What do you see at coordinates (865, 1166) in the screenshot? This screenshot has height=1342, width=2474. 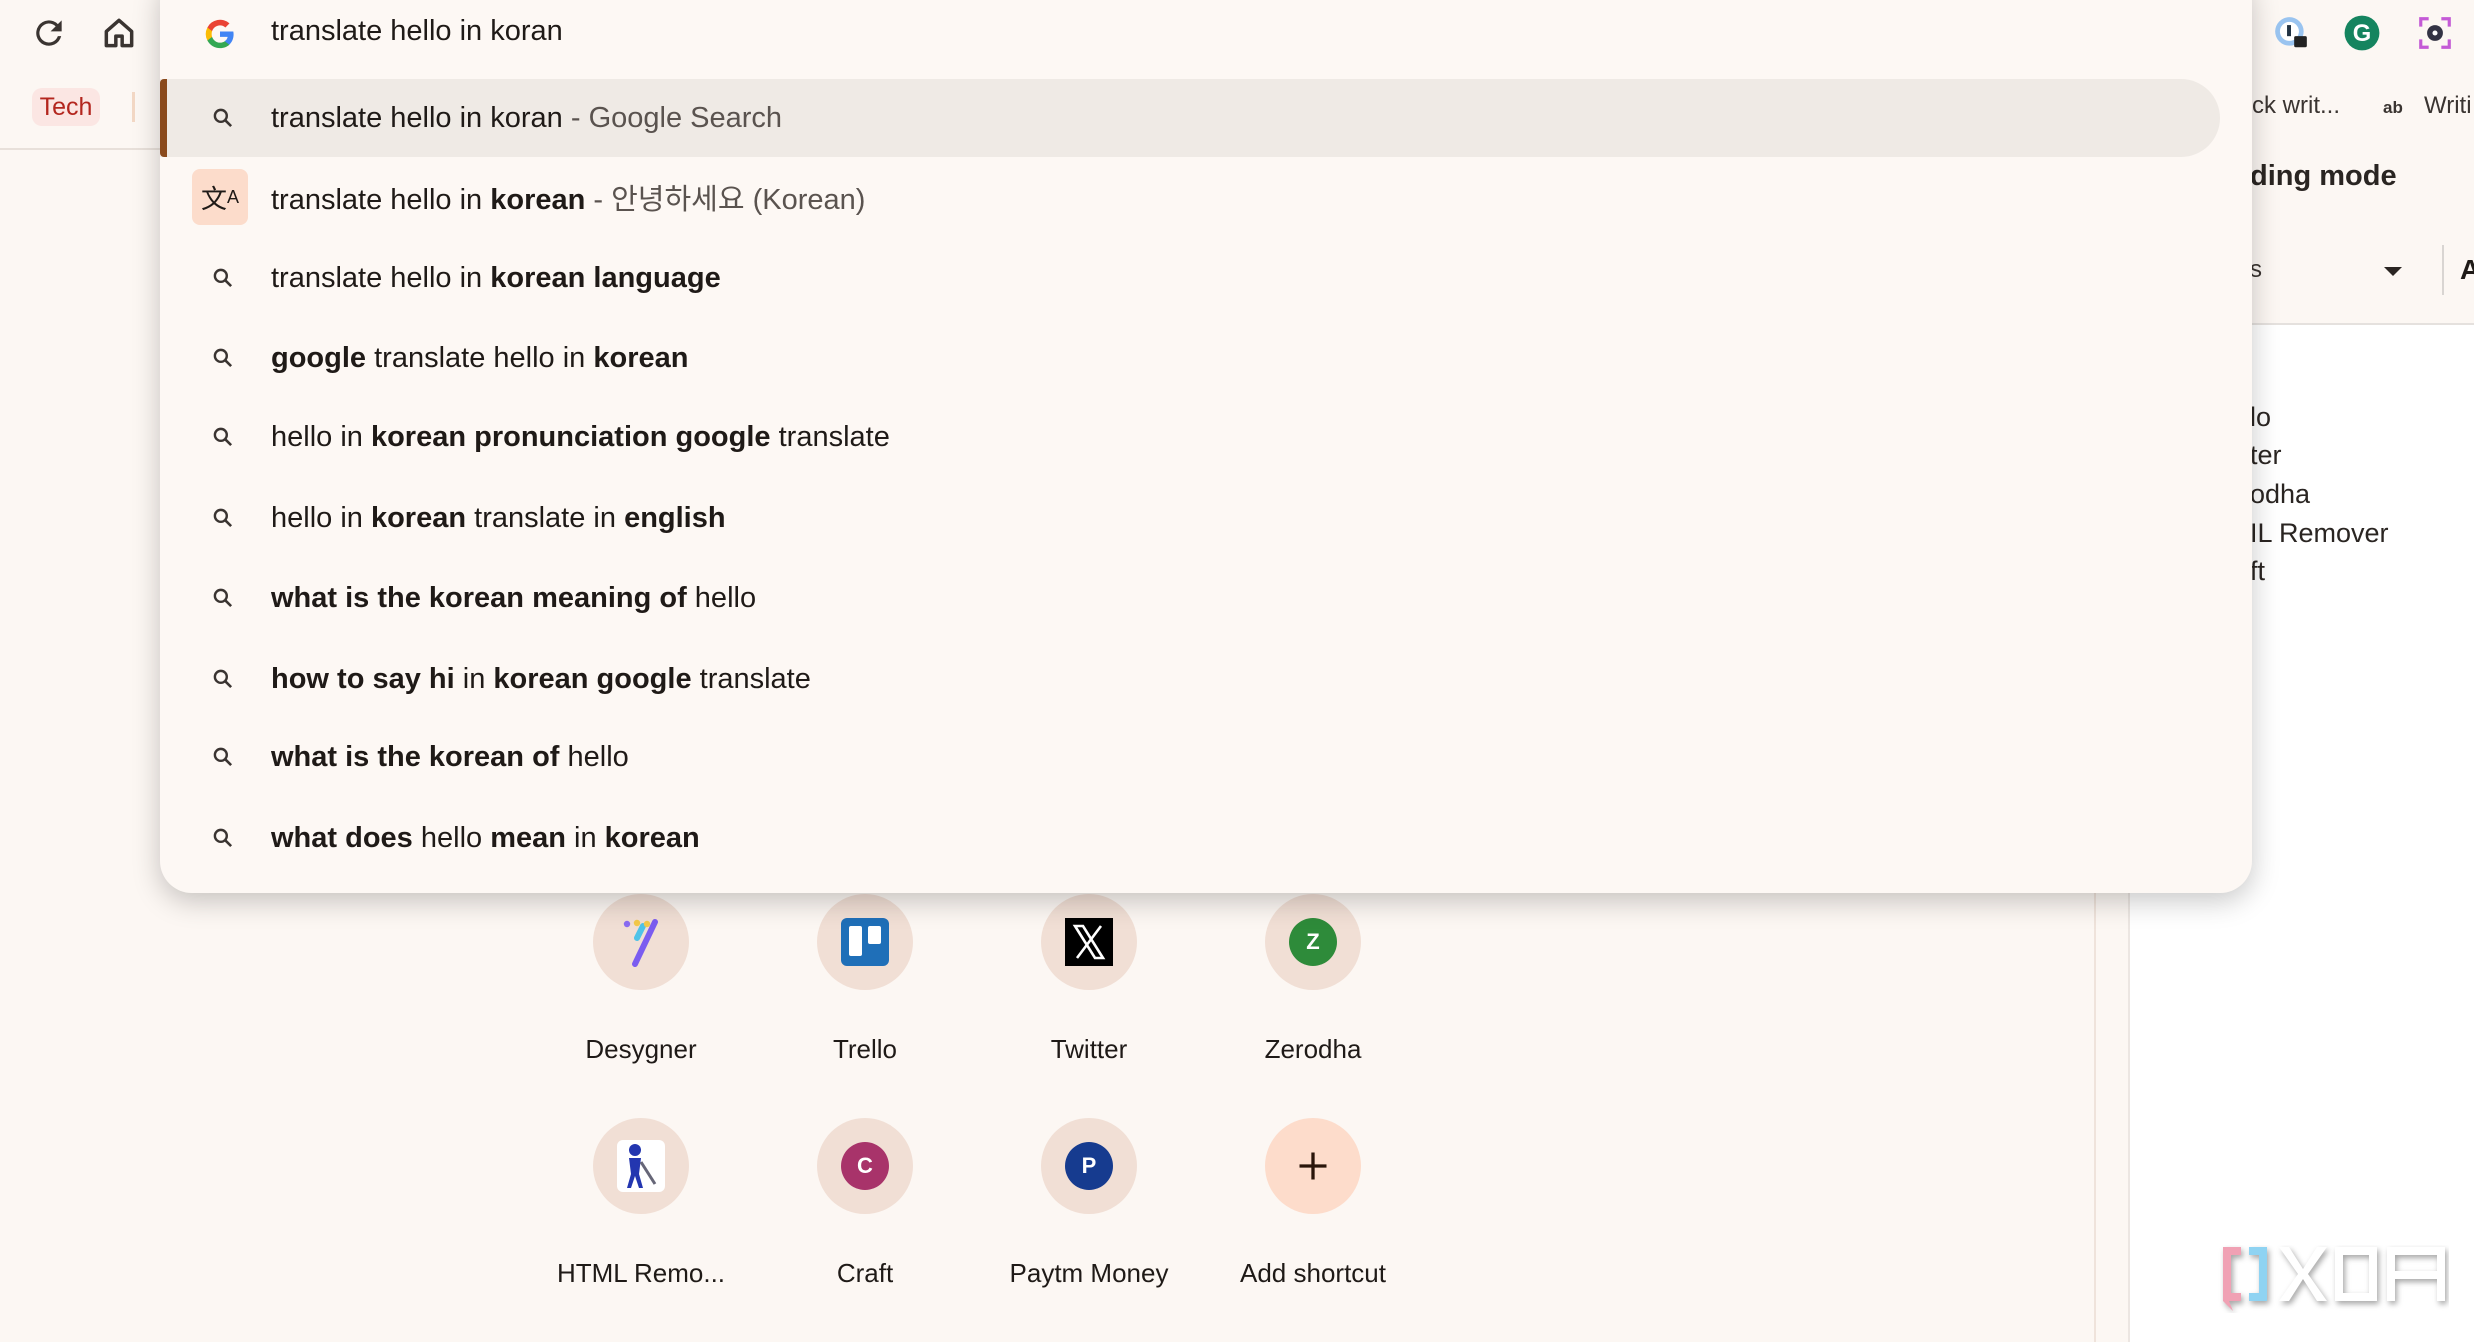 I see `letter-c-icon: C` at bounding box center [865, 1166].